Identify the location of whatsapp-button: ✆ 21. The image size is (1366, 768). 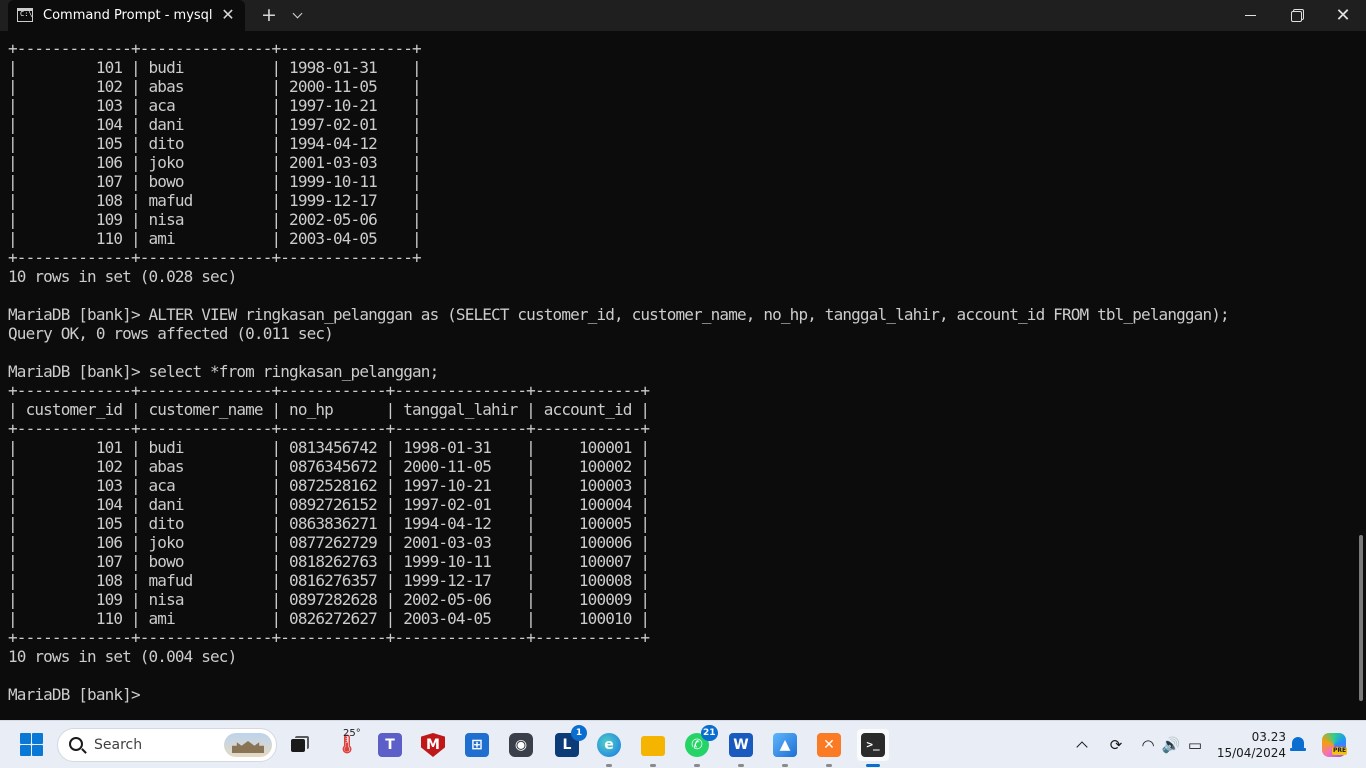
(699, 746).